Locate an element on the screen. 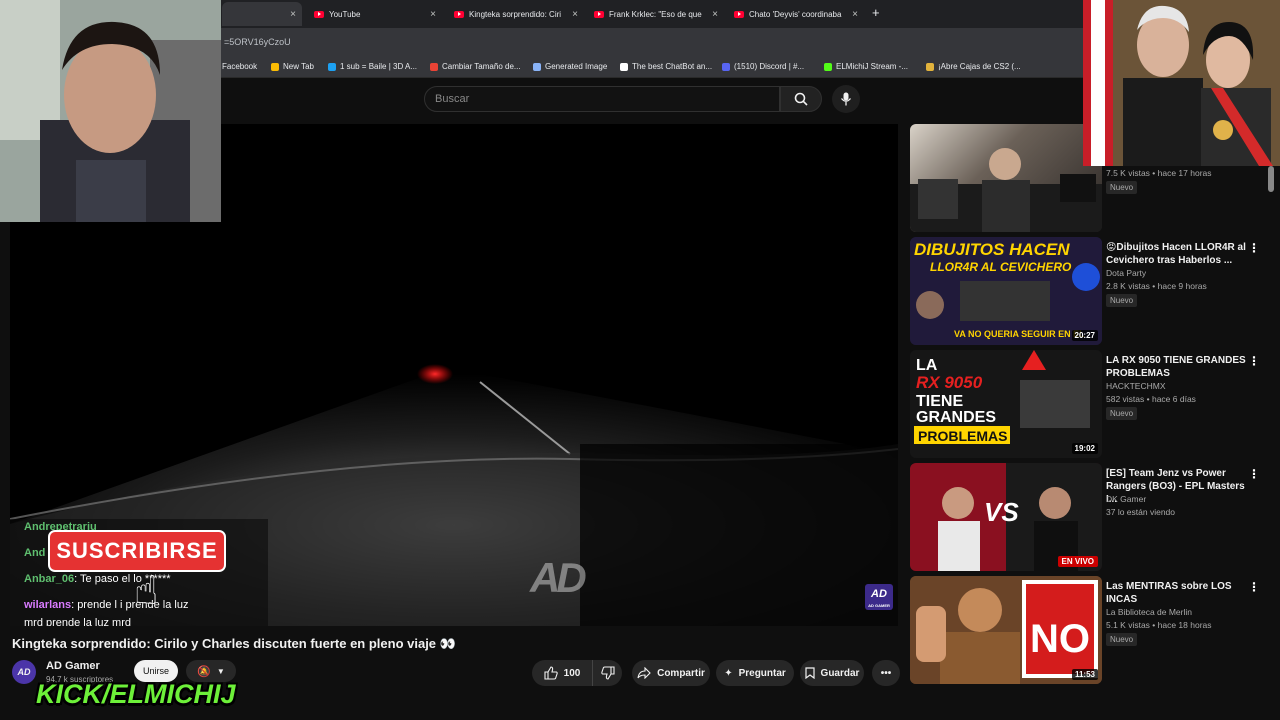  channel-name: DK Gamer is located at coordinates (1126, 499).